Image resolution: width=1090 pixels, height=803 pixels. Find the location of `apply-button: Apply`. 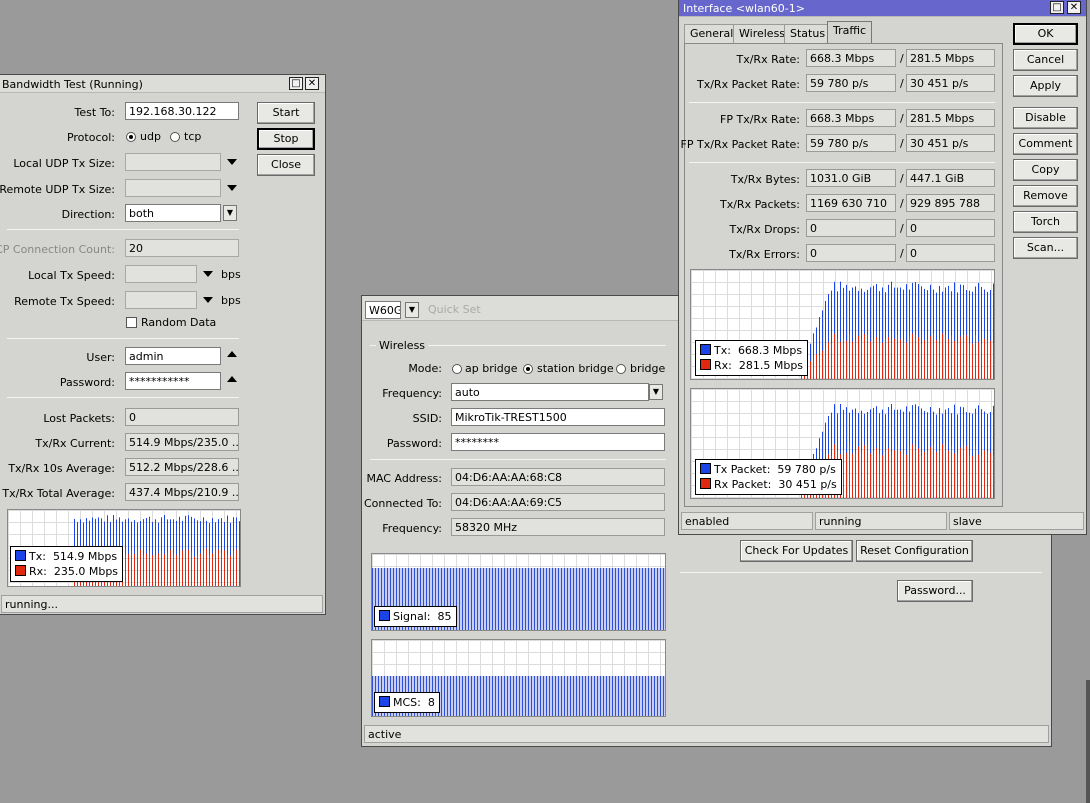

apply-button: Apply is located at coordinates (1045, 86).